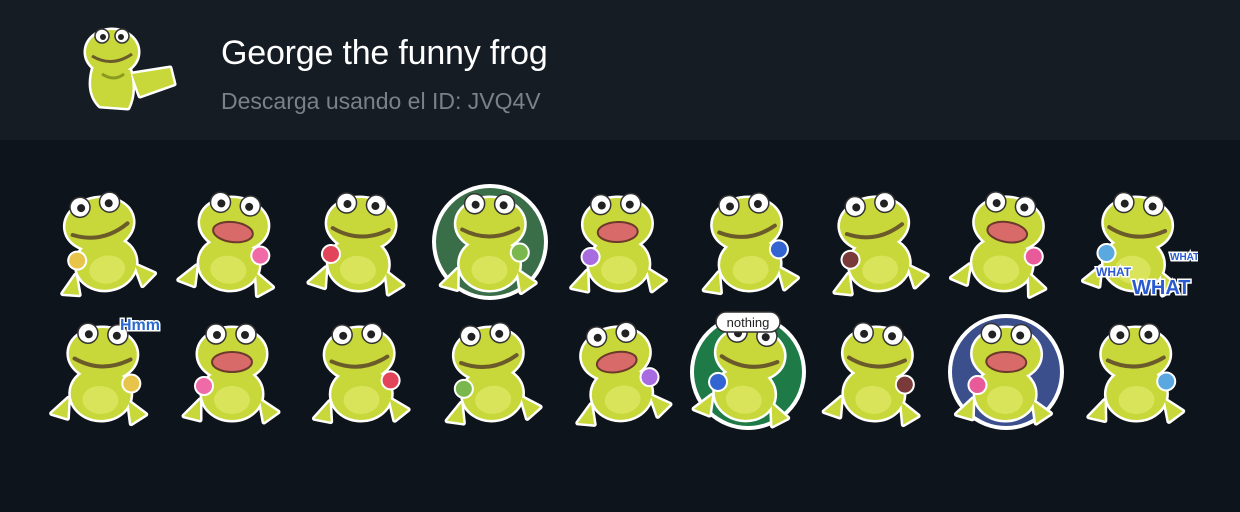  Describe the element at coordinates (618, 370) in the screenshot. I see `frog-shrug-icon` at that location.